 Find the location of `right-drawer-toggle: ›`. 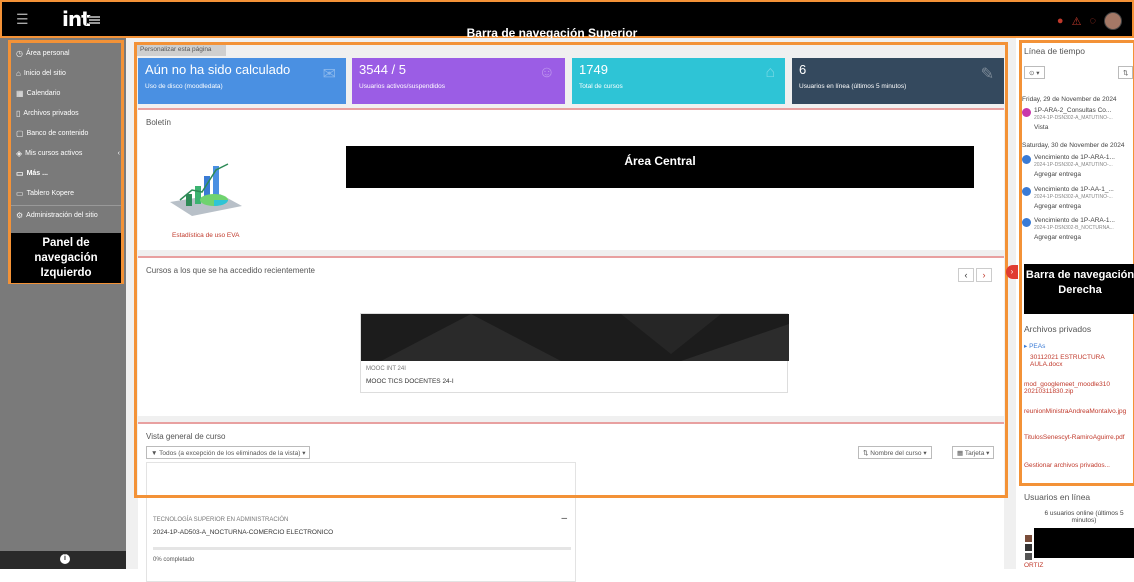

right-drawer-toggle: › is located at coordinates (1012, 272).